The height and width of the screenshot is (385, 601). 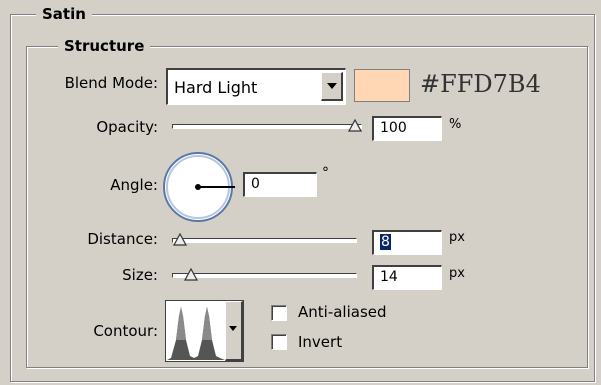 I want to click on blend-color-hex: #FFD7B4, so click(x=480, y=84).